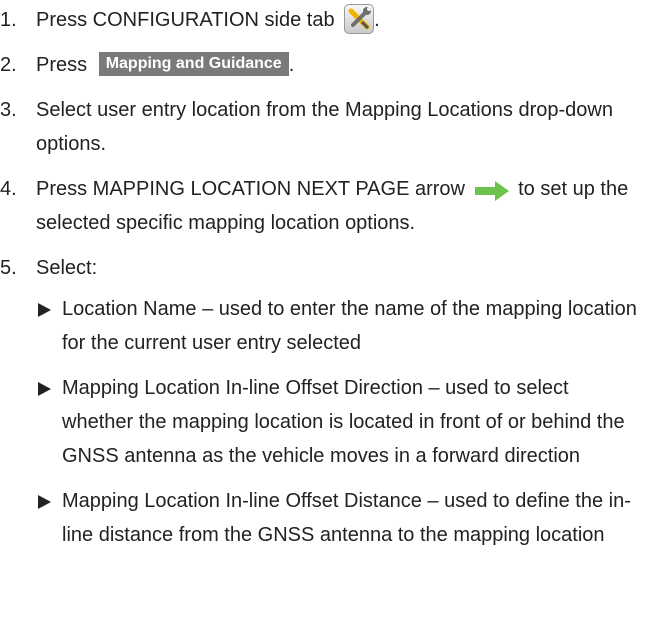  Describe the element at coordinates (8, 189) in the screenshot. I see `step-number: 4.` at that location.